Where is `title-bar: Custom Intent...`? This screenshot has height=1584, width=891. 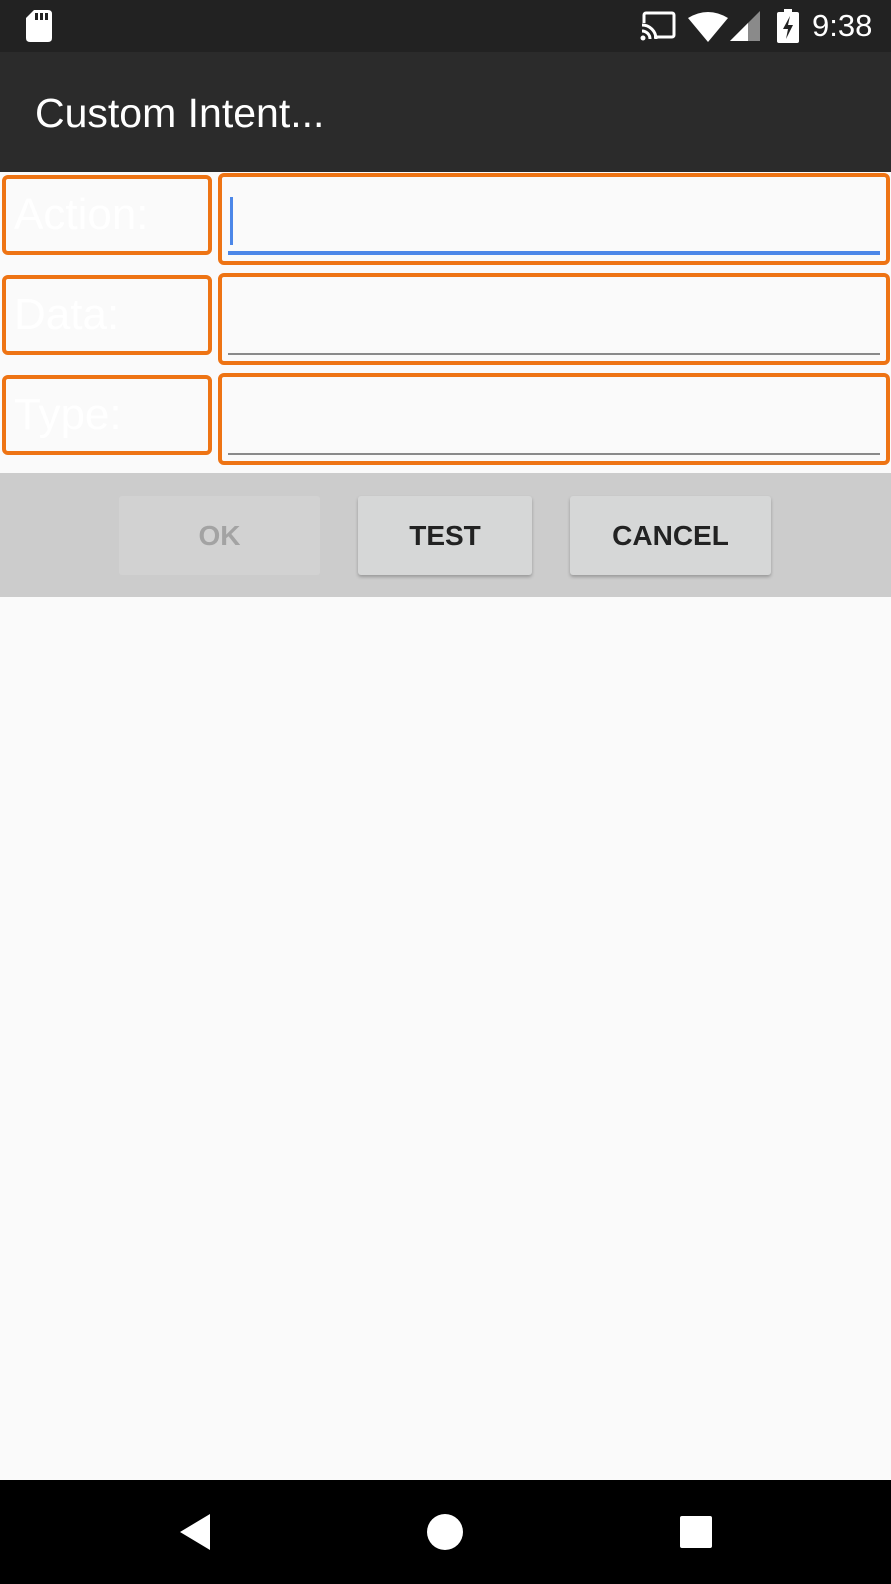
title-bar: Custom Intent... is located at coordinates (445, 112).